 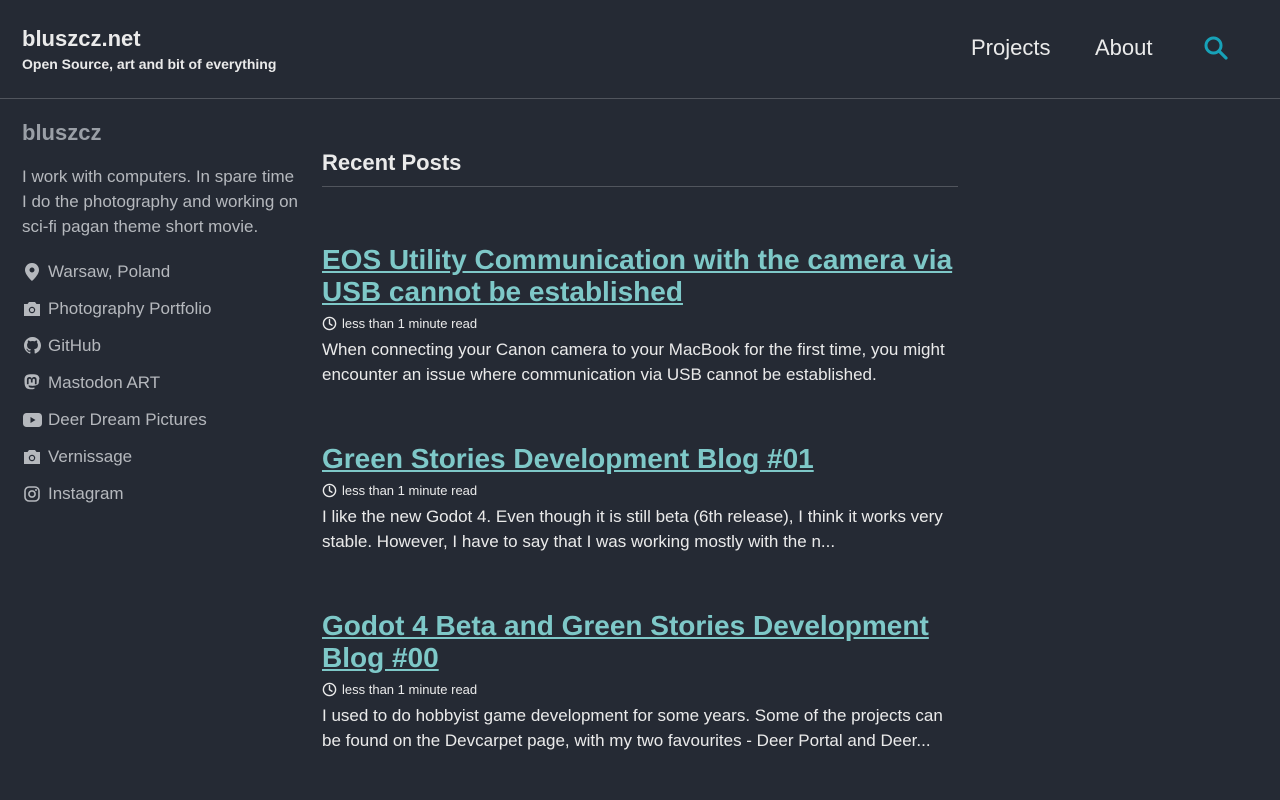 What do you see at coordinates (640, 459) in the screenshot?
I see `post-title-link: Green Stories Development Blog #01` at bounding box center [640, 459].